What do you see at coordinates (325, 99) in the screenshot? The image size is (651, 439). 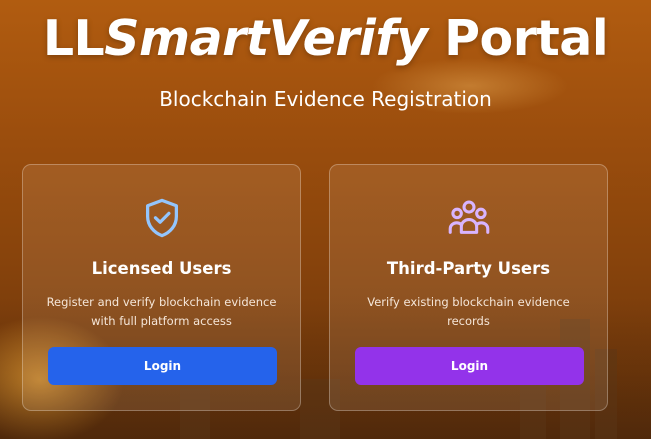 I see `page-subtitle: Blockchain Evidence Registration` at bounding box center [325, 99].